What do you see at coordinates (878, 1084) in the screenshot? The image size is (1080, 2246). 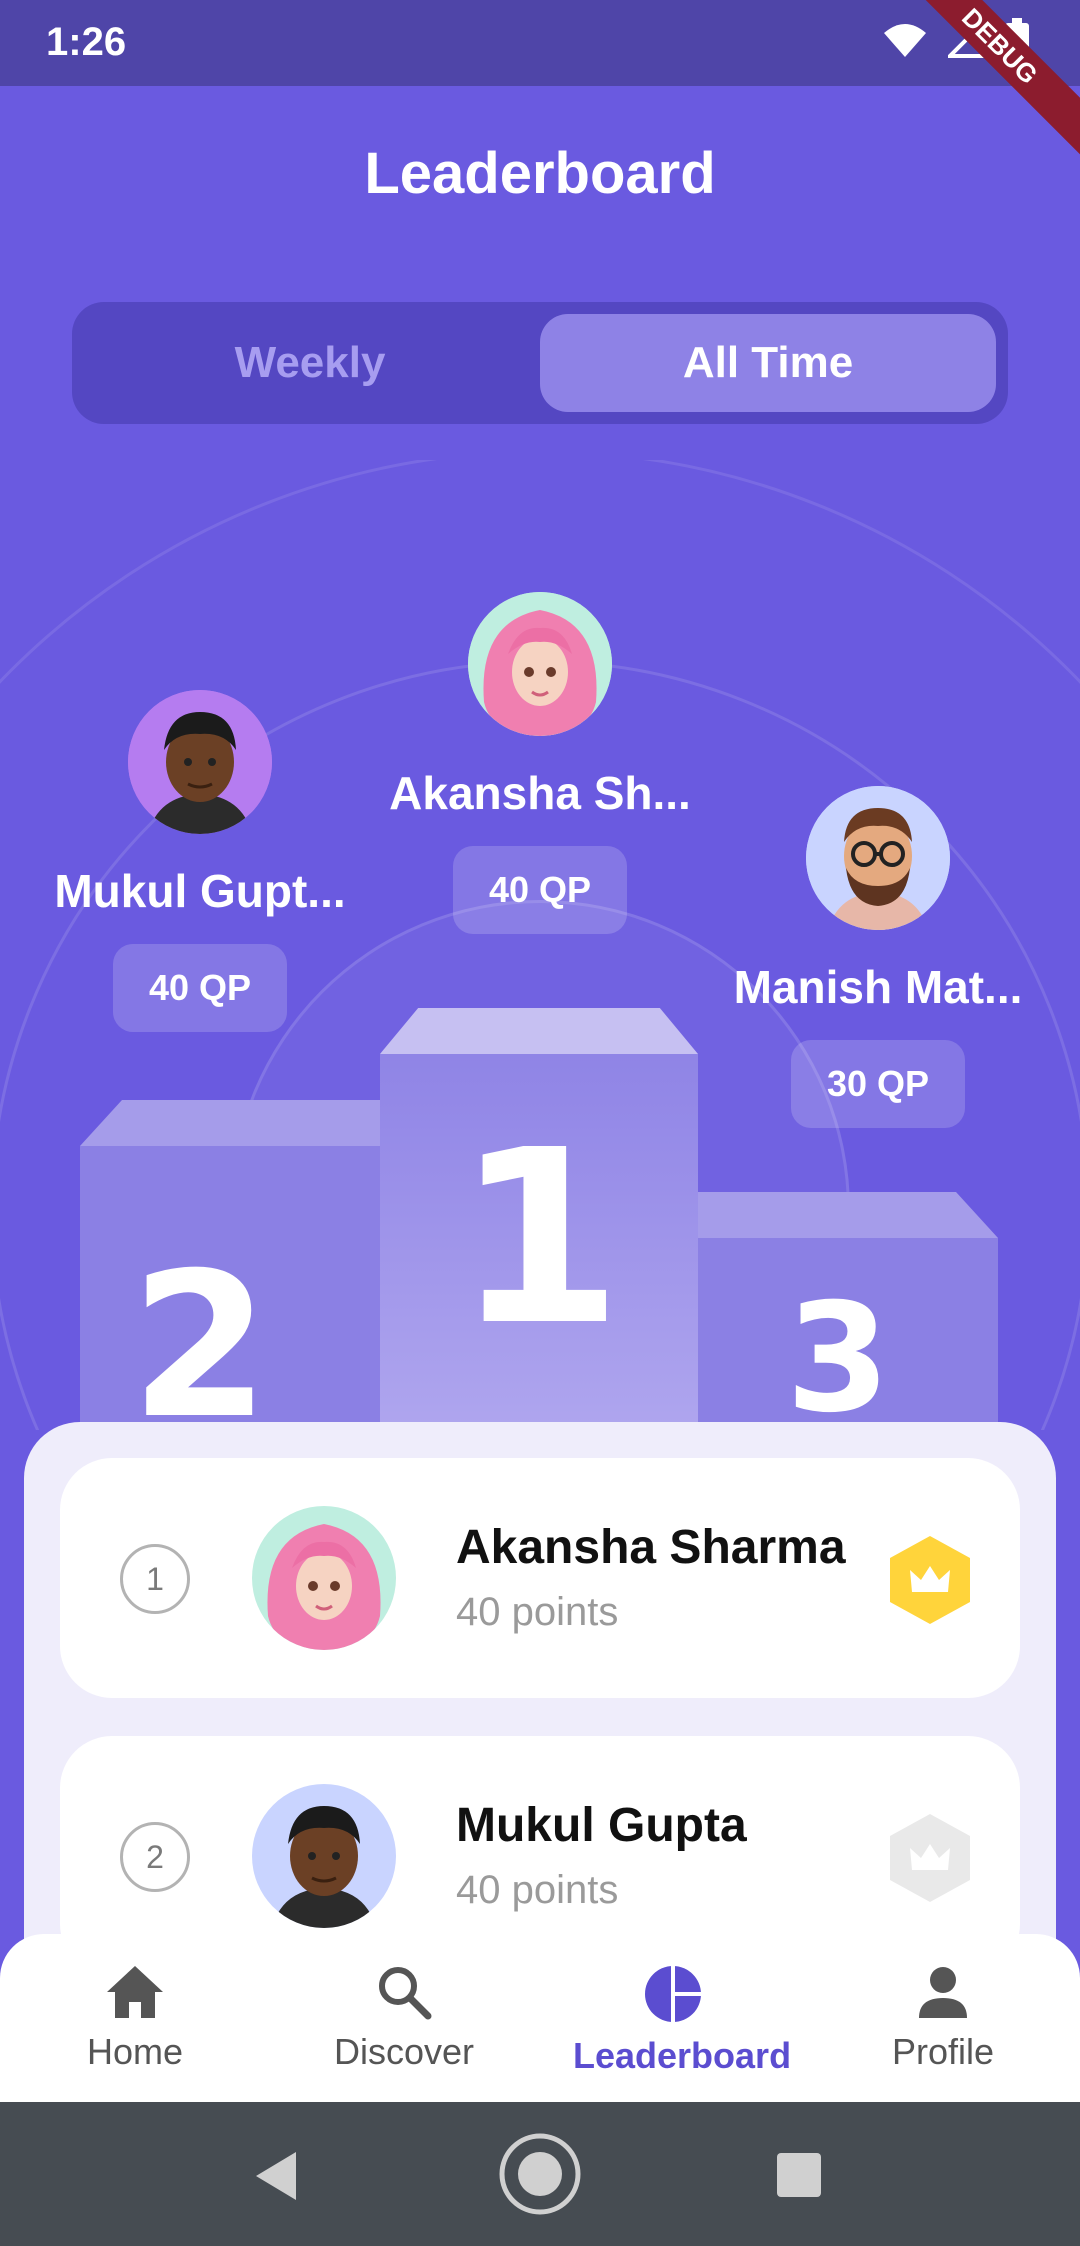 I see `qp-badge: 30 QP` at bounding box center [878, 1084].